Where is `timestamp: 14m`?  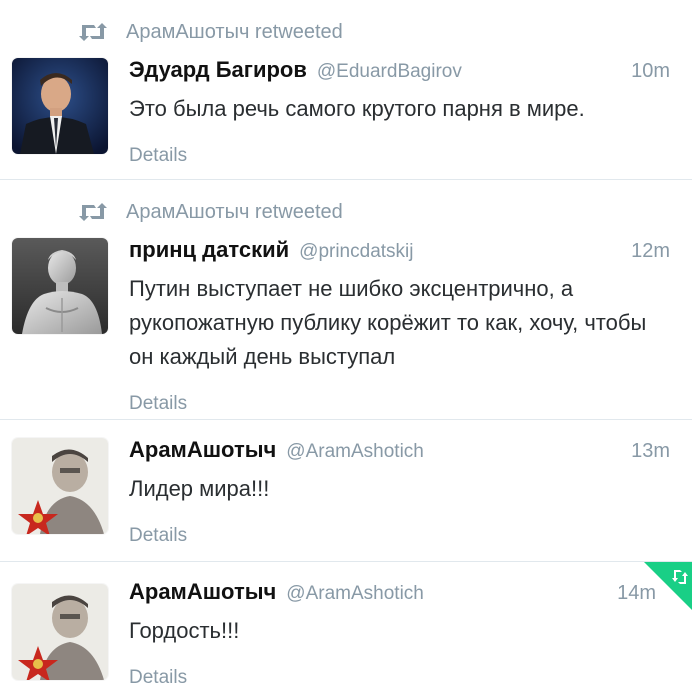 timestamp: 14m is located at coordinates (636, 593).